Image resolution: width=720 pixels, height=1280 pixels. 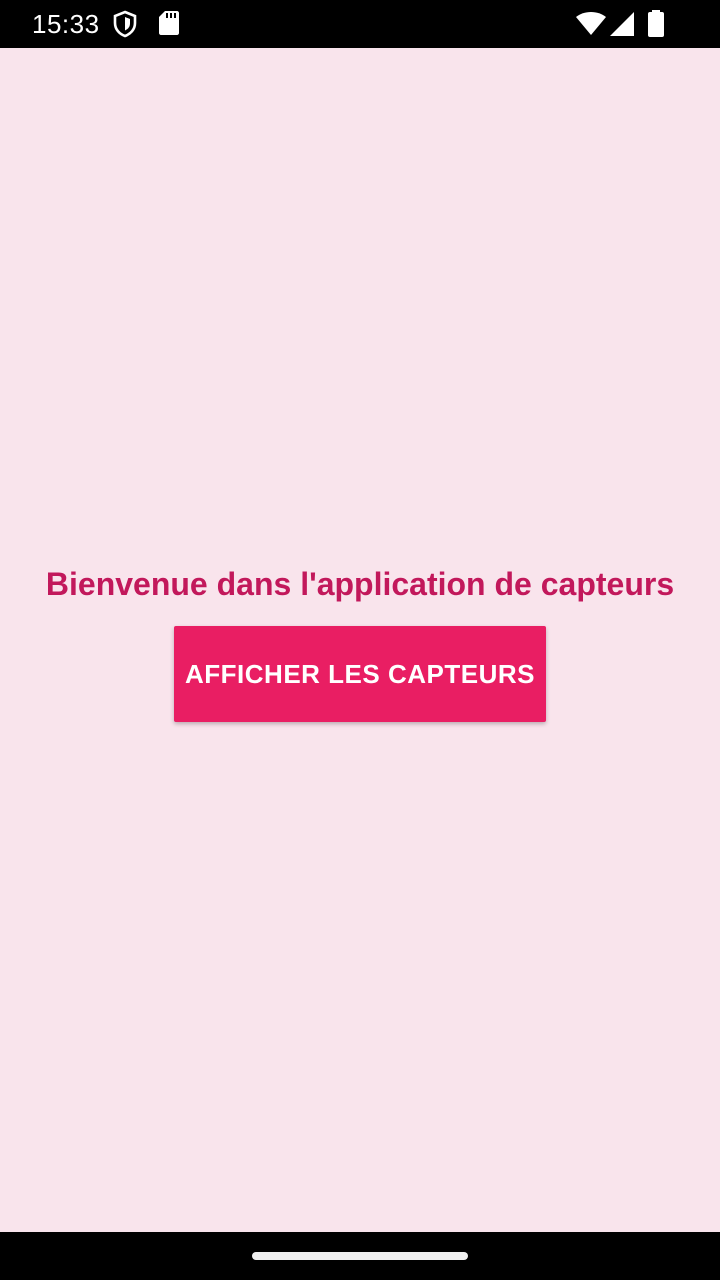 What do you see at coordinates (66, 24) in the screenshot?
I see `status-time: 15:33` at bounding box center [66, 24].